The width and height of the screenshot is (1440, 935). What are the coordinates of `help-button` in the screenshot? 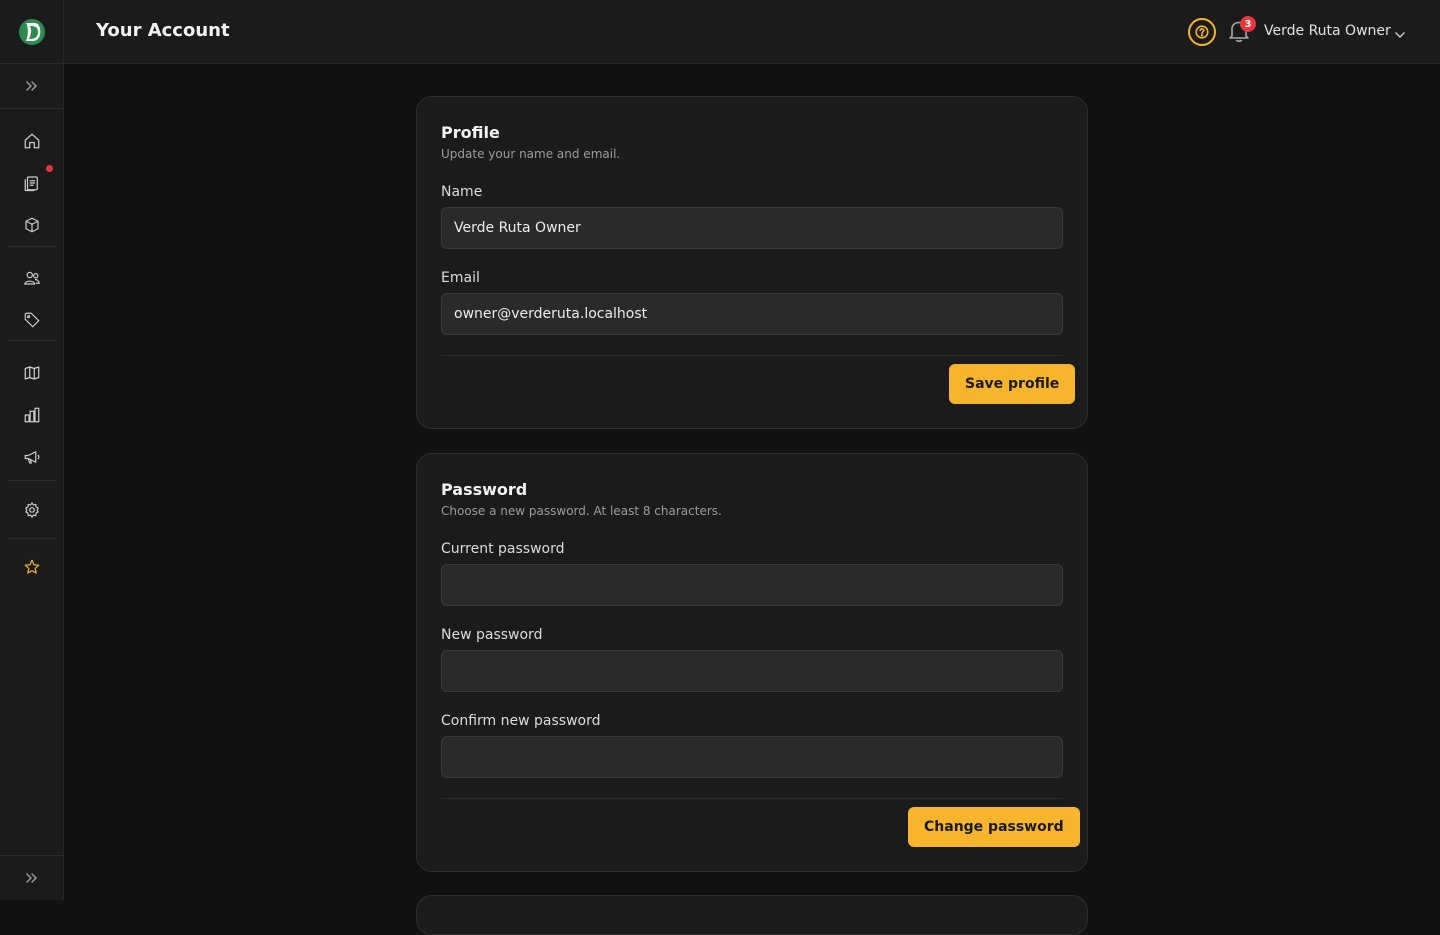 It's located at (1202, 32).